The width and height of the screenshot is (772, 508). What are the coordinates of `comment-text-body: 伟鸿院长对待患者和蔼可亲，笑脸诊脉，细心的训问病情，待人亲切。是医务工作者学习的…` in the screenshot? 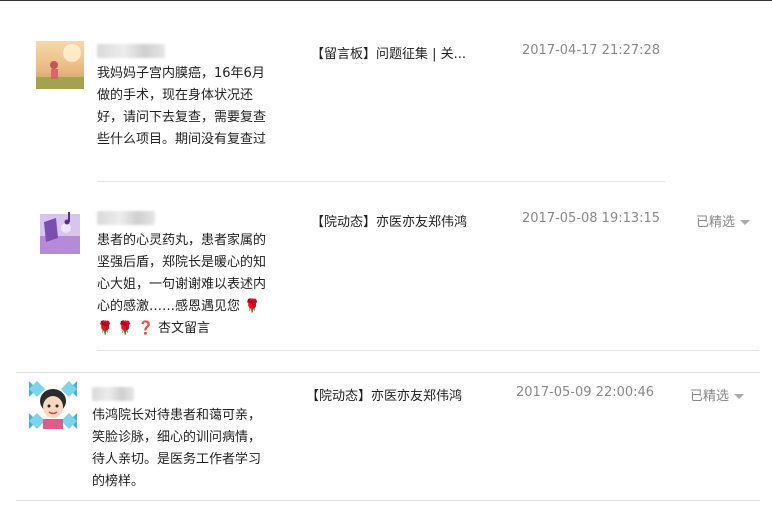 It's located at (177, 448).